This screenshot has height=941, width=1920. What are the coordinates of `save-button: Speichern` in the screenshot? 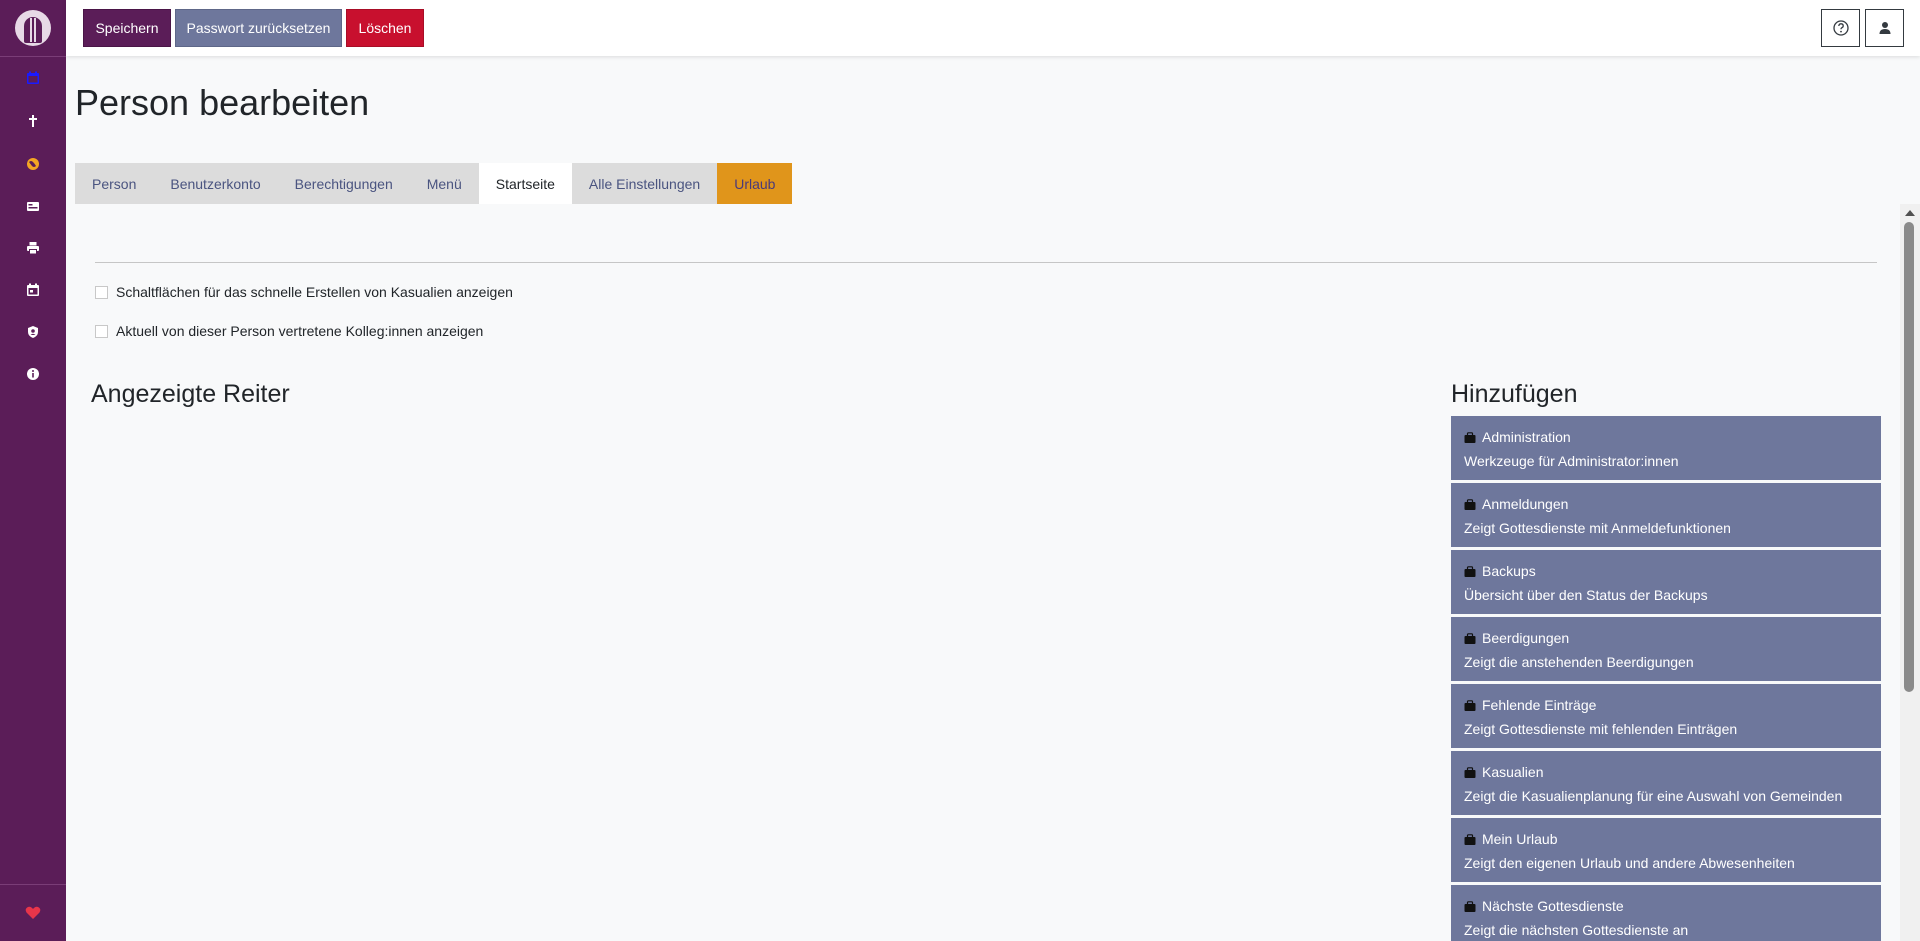 It's located at (127, 28).